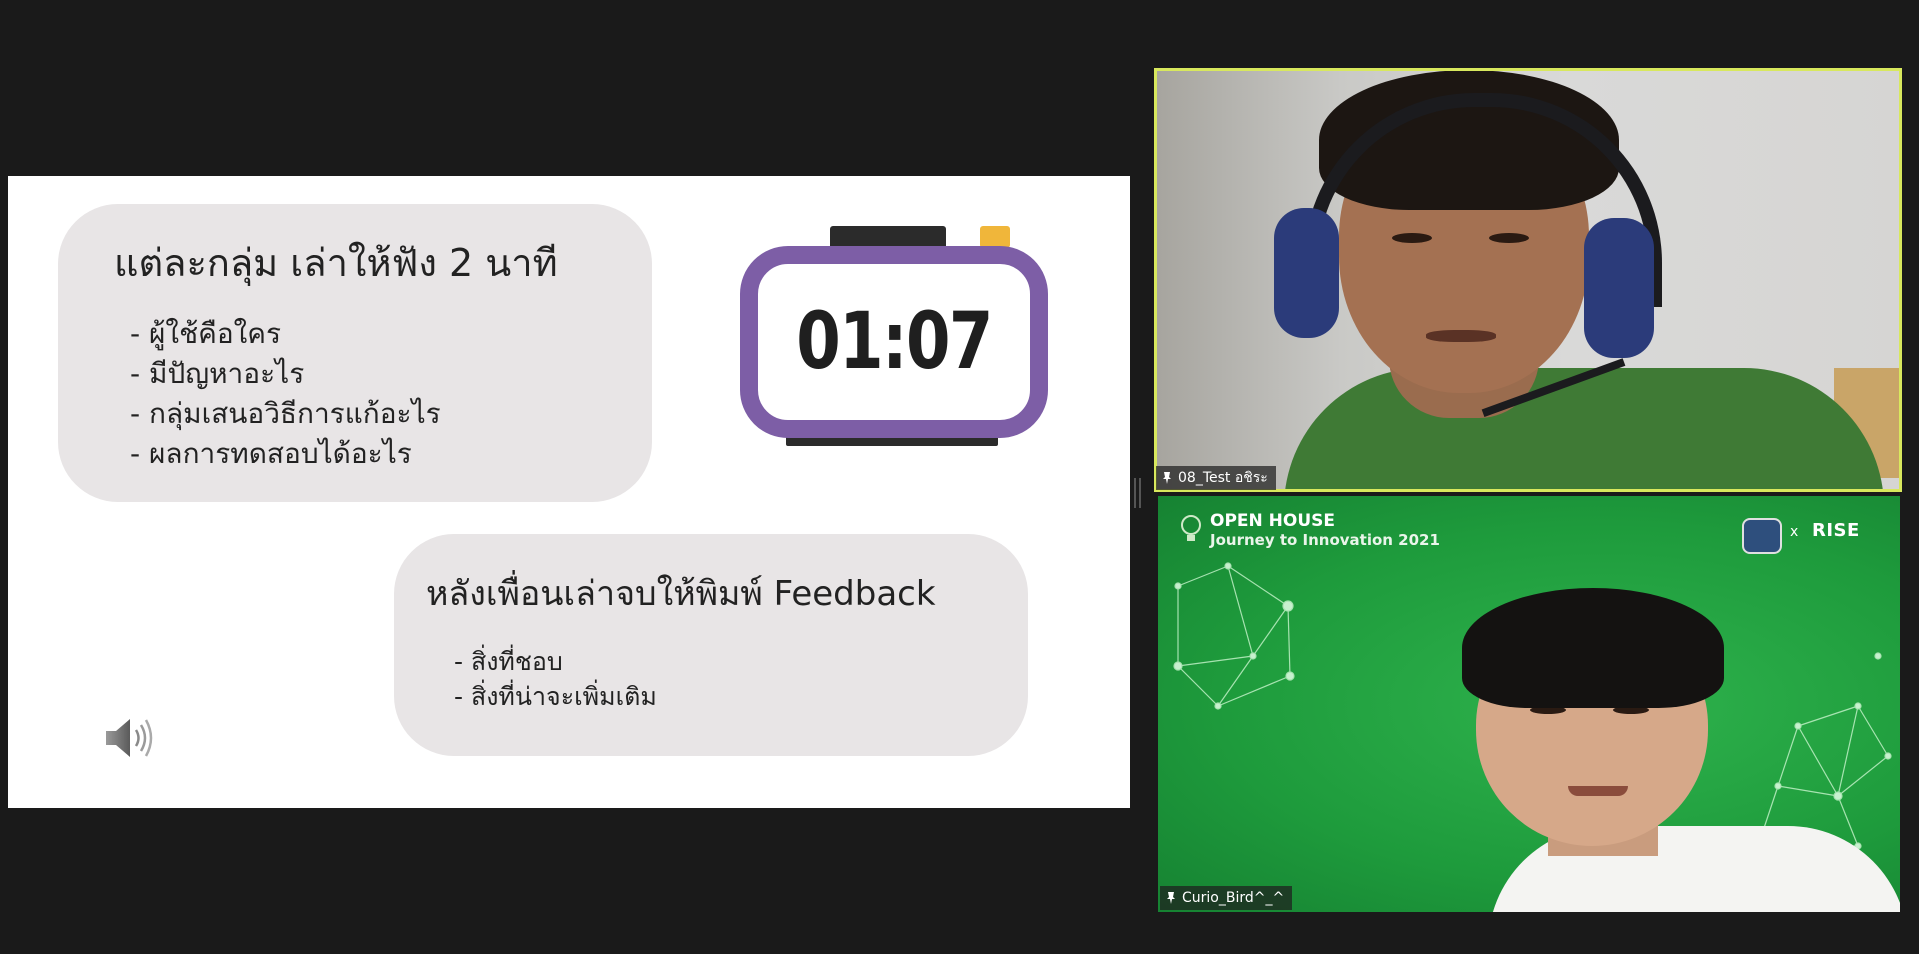 This screenshot has height=954, width=1919. I want to click on participant-name-tag: Curio_Bird^_^, so click(1226, 898).